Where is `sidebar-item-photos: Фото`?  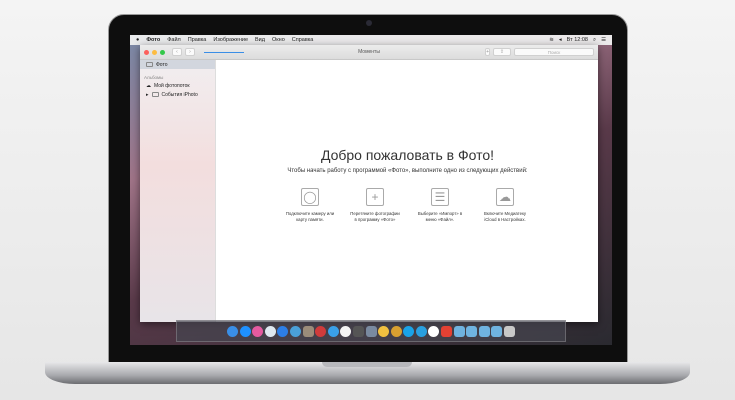
sidebar-item-photos: Фото is located at coordinates (177, 64).